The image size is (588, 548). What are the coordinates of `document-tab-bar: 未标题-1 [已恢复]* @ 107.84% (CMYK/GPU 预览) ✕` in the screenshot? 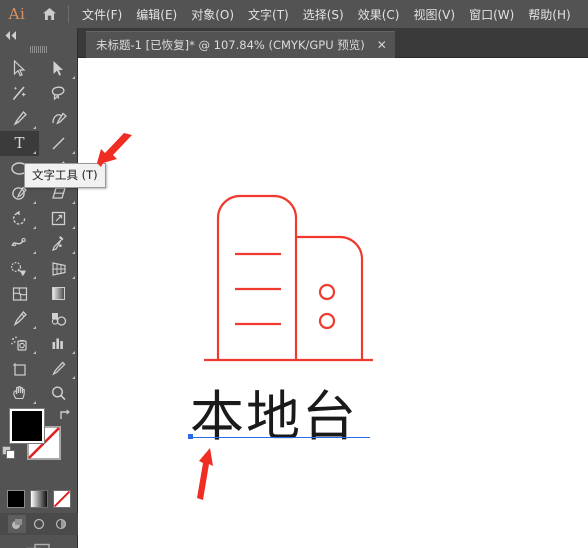 It's located at (333, 43).